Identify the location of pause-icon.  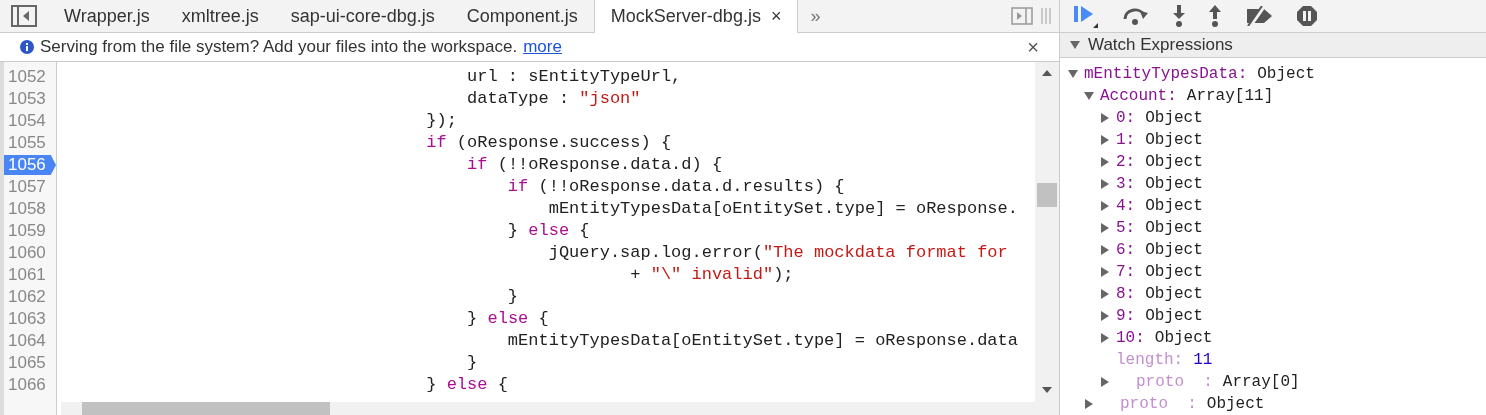
(1307, 16).